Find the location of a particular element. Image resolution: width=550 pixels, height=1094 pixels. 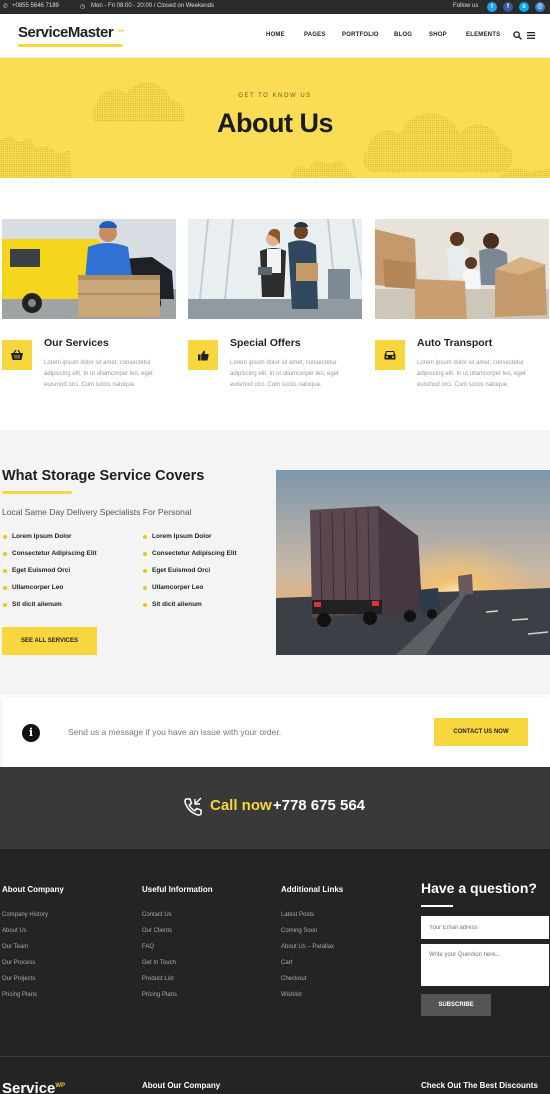

clock-icon: ◷ is located at coordinates (83, 7).